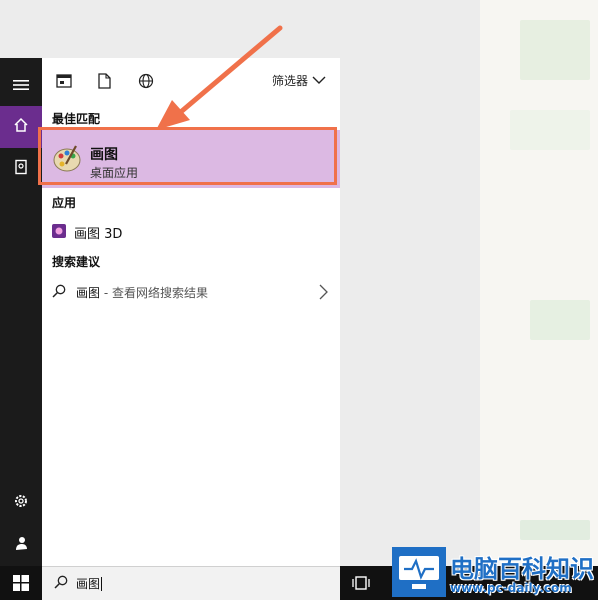  I want to click on windows-icon, so click(21, 585).